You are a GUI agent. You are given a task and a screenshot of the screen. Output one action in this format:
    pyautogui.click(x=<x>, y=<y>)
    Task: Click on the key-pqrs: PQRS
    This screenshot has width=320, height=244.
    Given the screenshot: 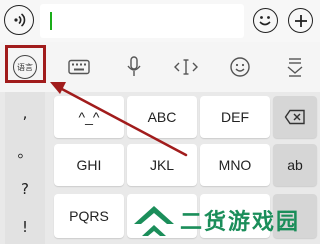 What is the action you would take?
    pyautogui.click(x=89, y=216)
    